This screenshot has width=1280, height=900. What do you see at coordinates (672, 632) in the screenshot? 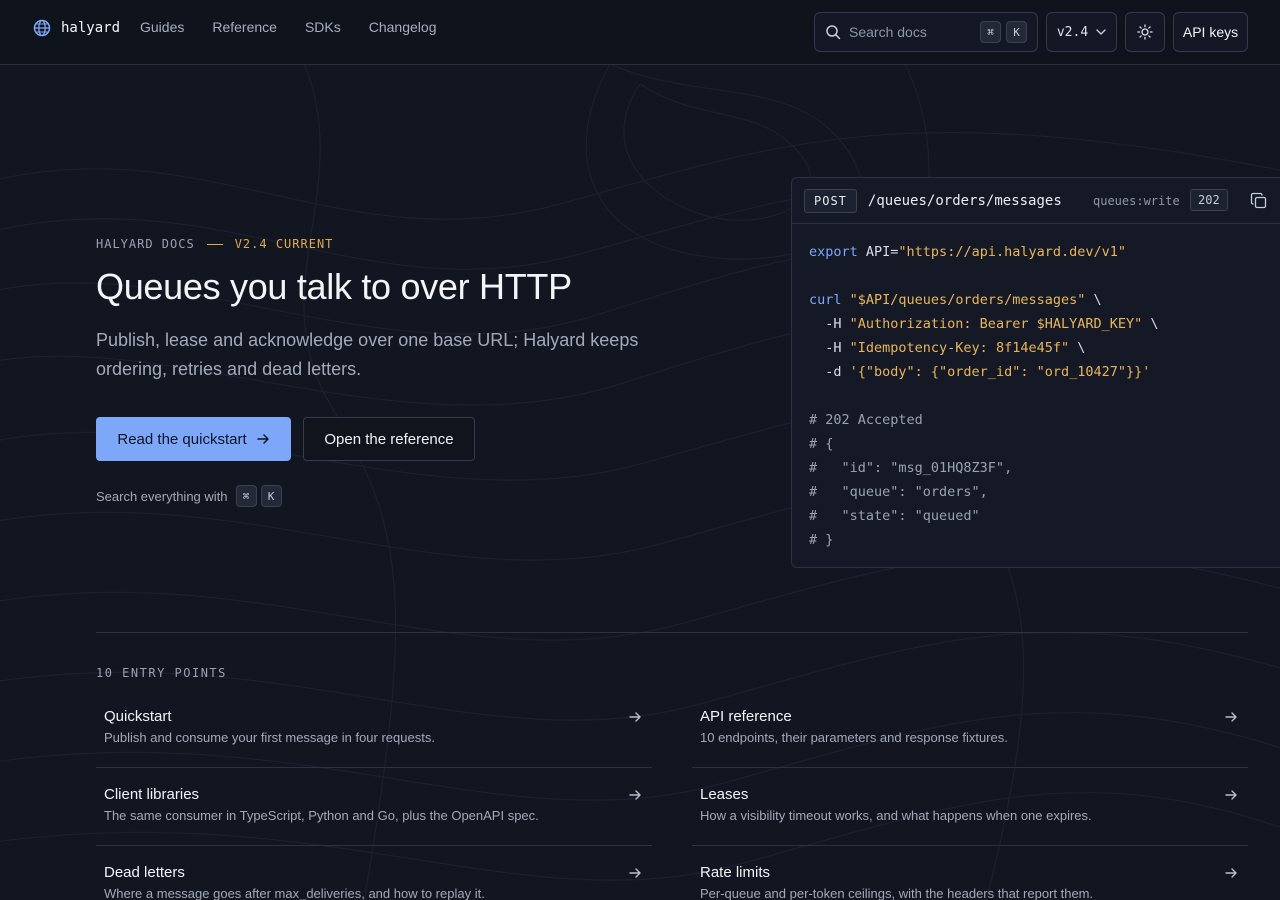
I see `section-divider` at bounding box center [672, 632].